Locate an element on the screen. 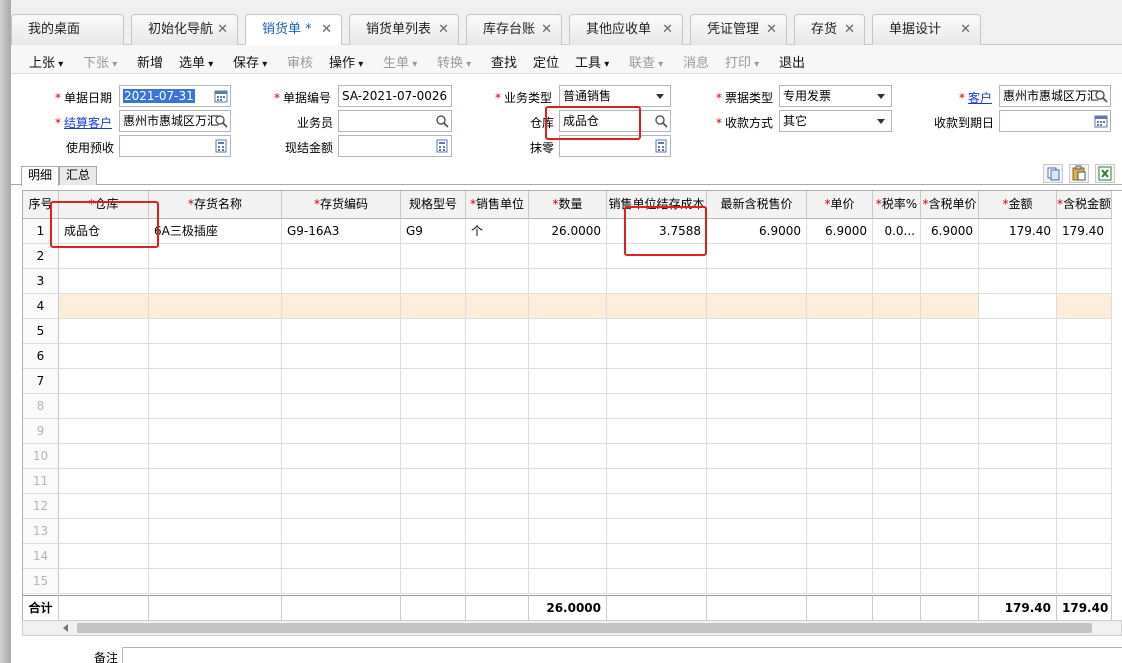 Image resolution: width=1122 pixels, height=663 pixels. subtab-summary: 汇总 is located at coordinates (78, 175).